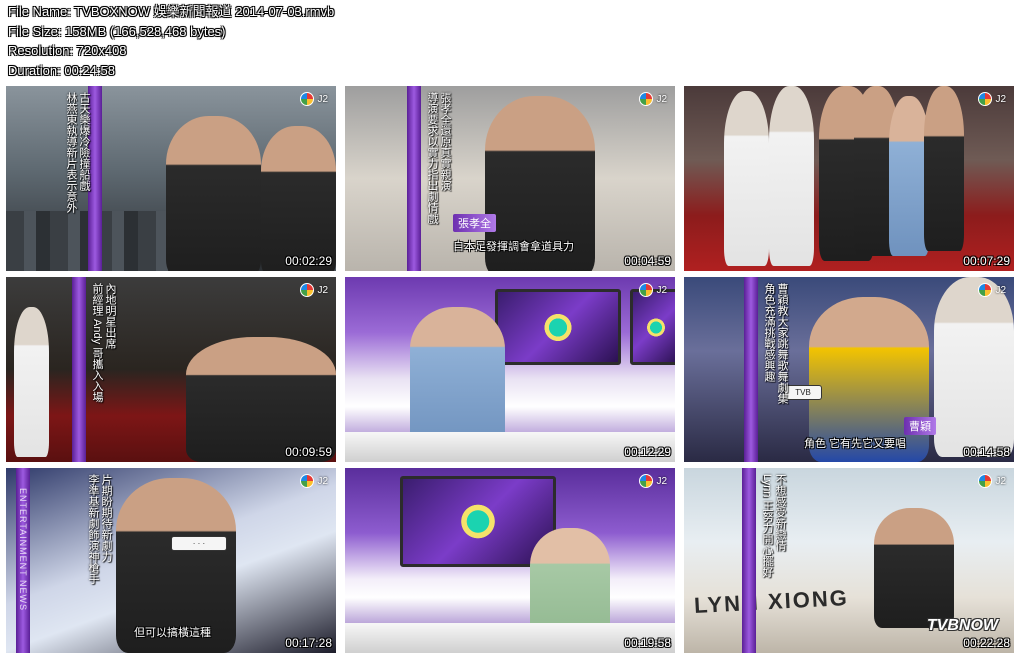 The height and width of the screenshot is (661, 1024). What do you see at coordinates (67, 50) in the screenshot?
I see `resolution-label: Resolution: 720x408` at bounding box center [67, 50].